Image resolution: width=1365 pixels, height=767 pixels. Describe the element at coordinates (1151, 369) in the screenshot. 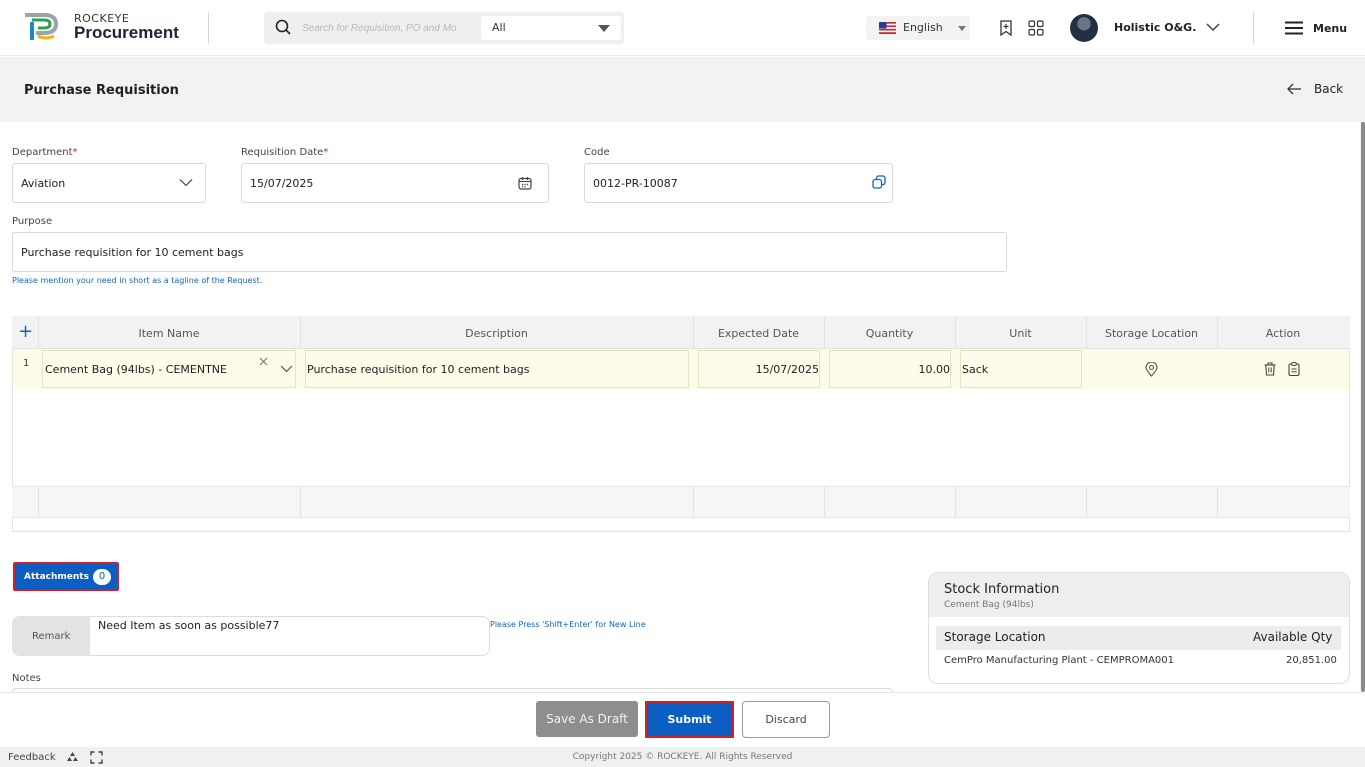

I see `location-pin-icon` at that location.